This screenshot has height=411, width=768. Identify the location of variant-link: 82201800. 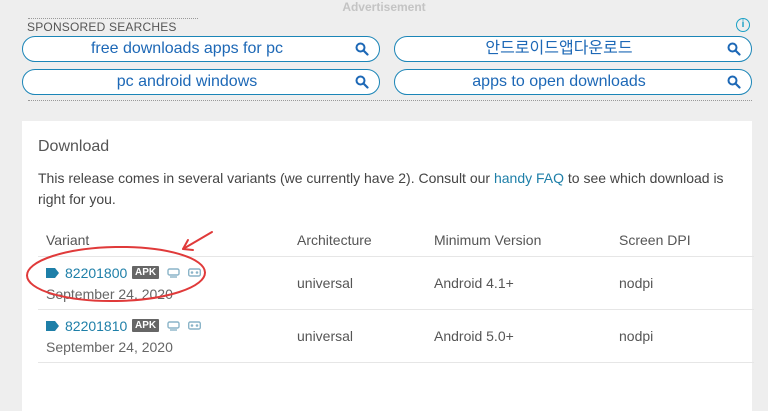
(96, 273).